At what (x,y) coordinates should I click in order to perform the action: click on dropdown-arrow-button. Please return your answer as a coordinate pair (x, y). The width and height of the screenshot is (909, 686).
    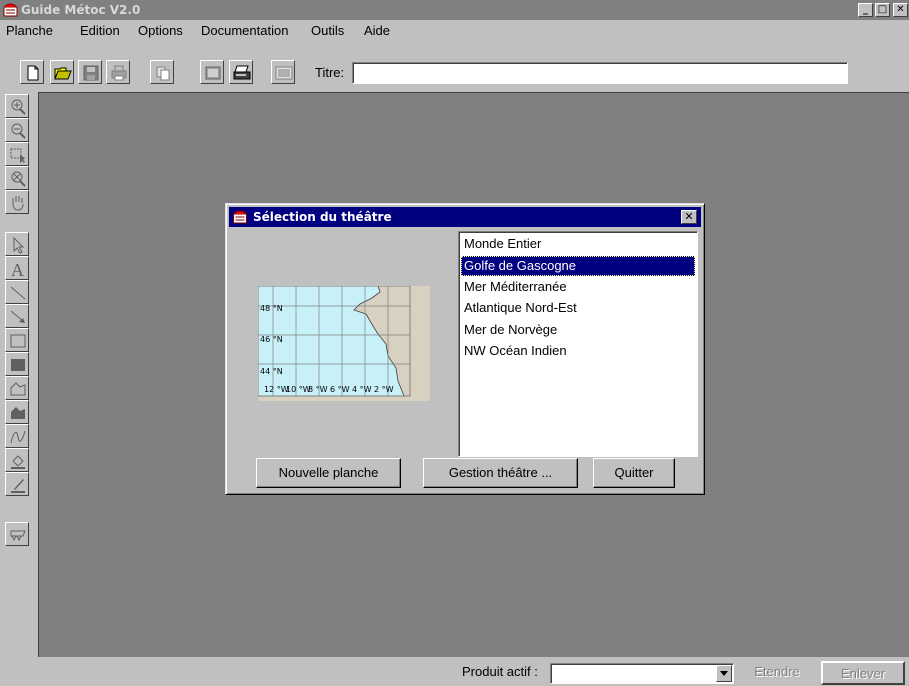
    Looking at the image, I should click on (724, 673).